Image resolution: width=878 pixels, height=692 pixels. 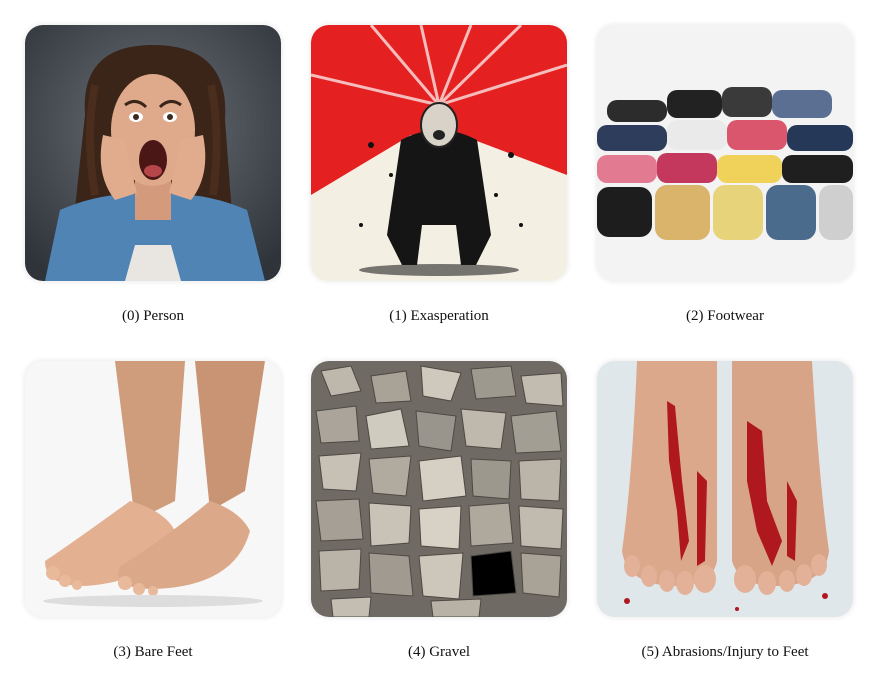 I want to click on person-illustration, so click(x=153, y=153).